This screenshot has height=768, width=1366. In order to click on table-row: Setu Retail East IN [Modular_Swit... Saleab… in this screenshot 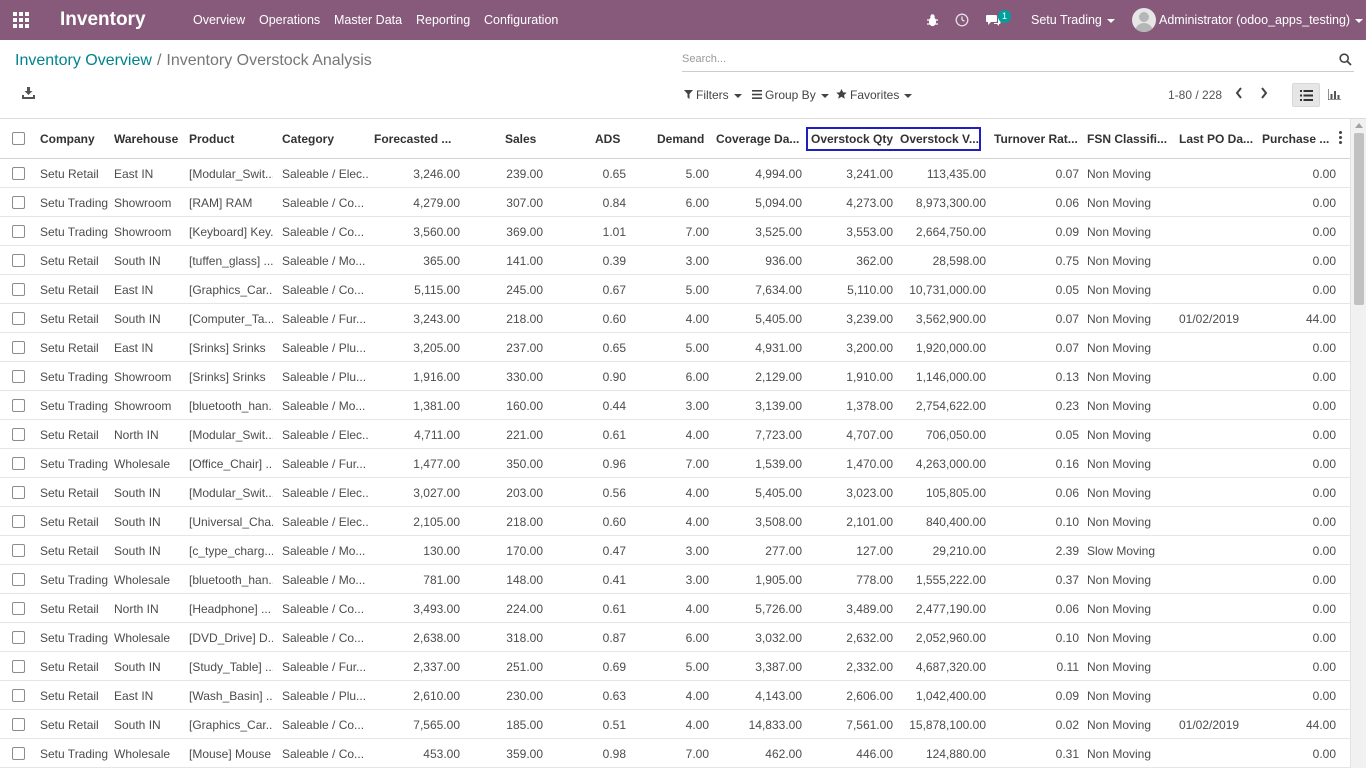, I will do `click(675, 173)`.